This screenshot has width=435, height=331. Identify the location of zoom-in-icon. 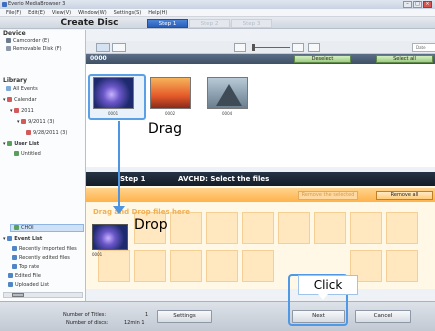
(298, 47).